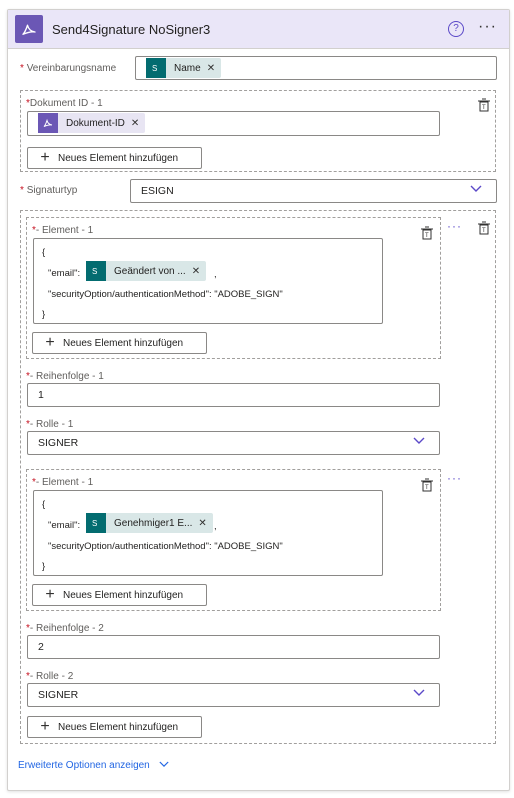 Image resolution: width=514 pixels, height=798 pixels. Describe the element at coordinates (50, 424) in the screenshot. I see `rolle-1-label: *- Rolle - 1` at that location.